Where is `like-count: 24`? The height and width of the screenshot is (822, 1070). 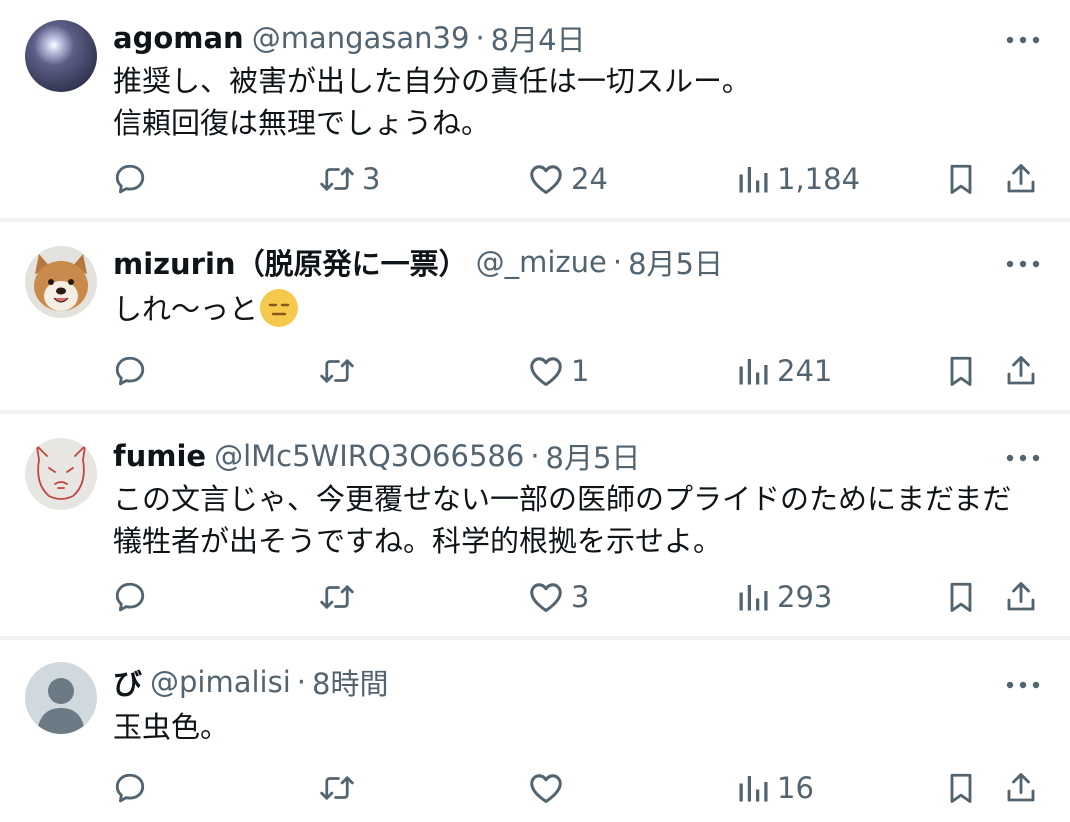 like-count: 24 is located at coordinates (589, 179).